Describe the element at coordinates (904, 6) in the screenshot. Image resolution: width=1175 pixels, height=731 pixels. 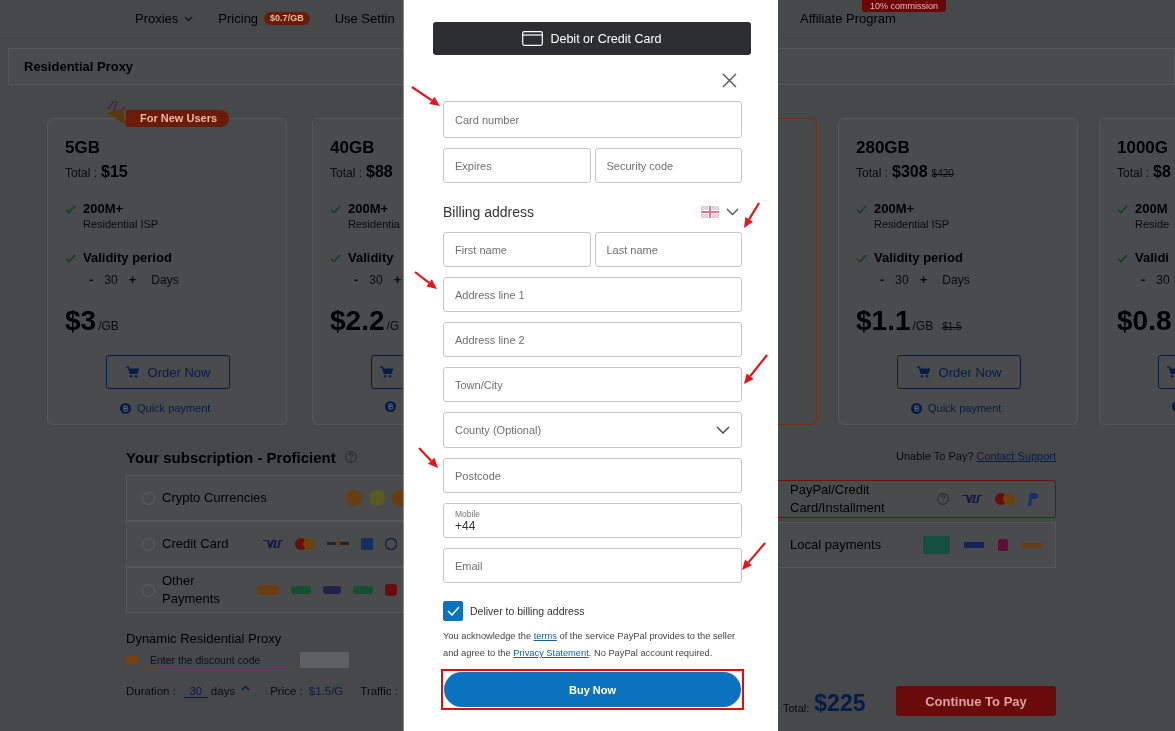
I see `commission-flag: 10% commission` at that location.